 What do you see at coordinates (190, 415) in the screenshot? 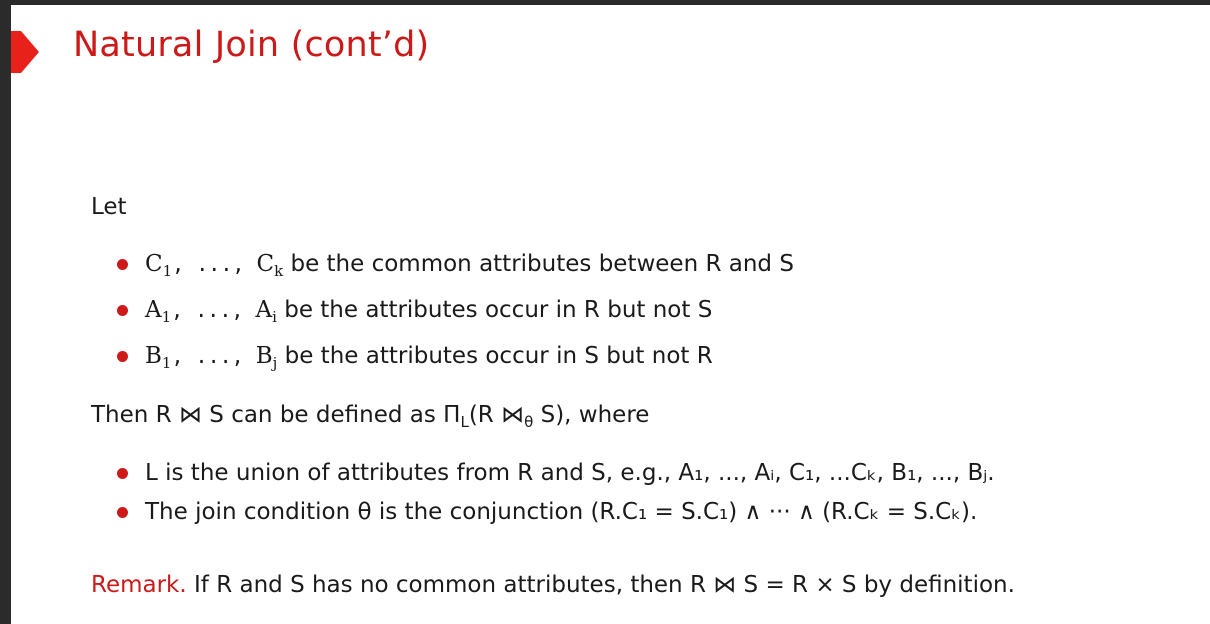
I see `natural-join-symbol: ⋈` at bounding box center [190, 415].